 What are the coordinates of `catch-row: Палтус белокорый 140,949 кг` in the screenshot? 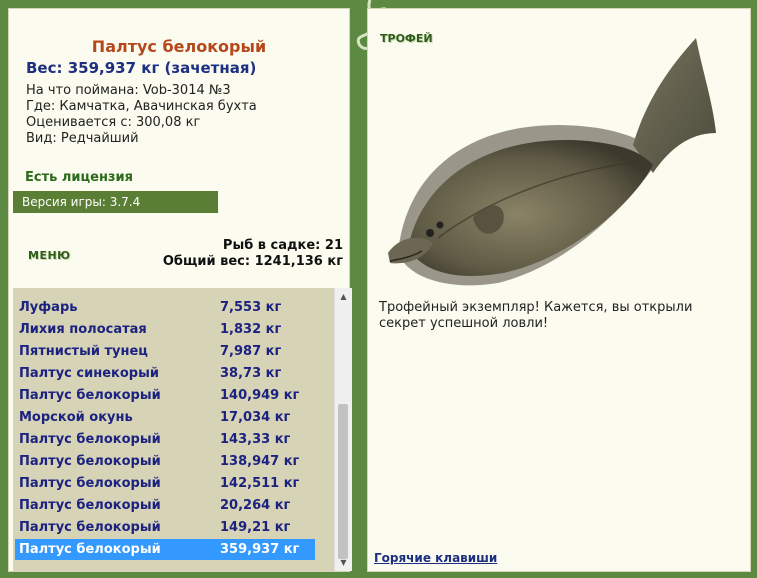 It's located at (165, 395).